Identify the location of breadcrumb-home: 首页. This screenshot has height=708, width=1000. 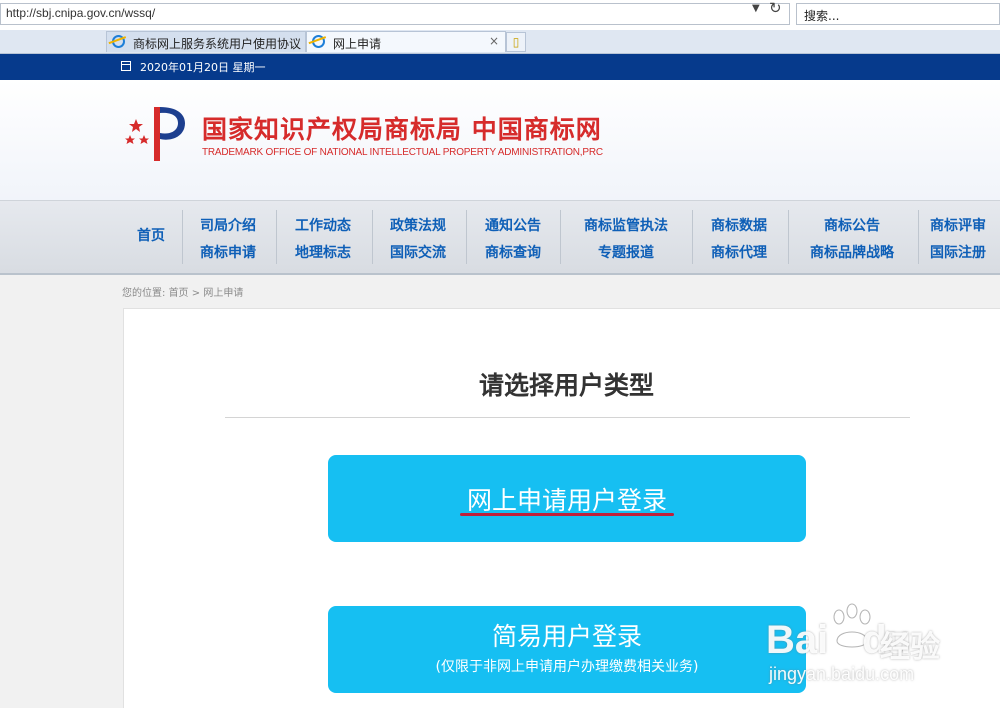
(179, 293).